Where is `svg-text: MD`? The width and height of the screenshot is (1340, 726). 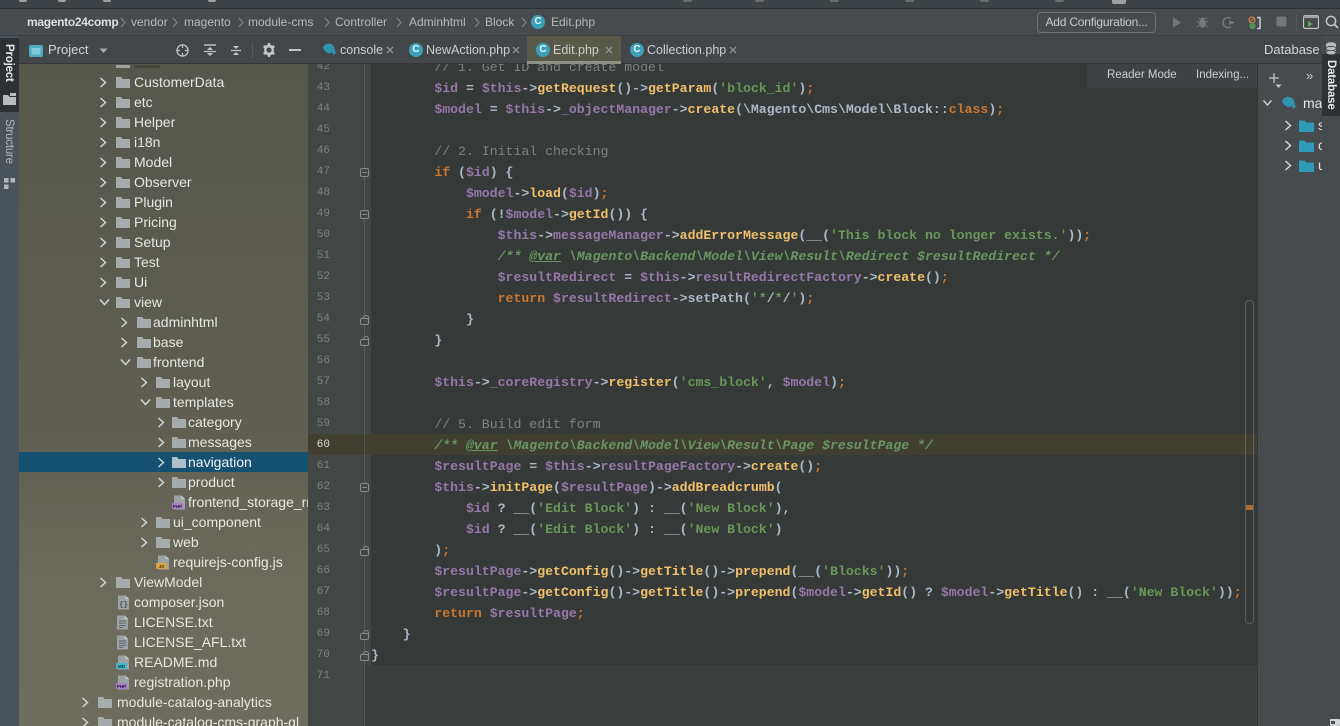
svg-text: MD is located at coordinates (122, 665).